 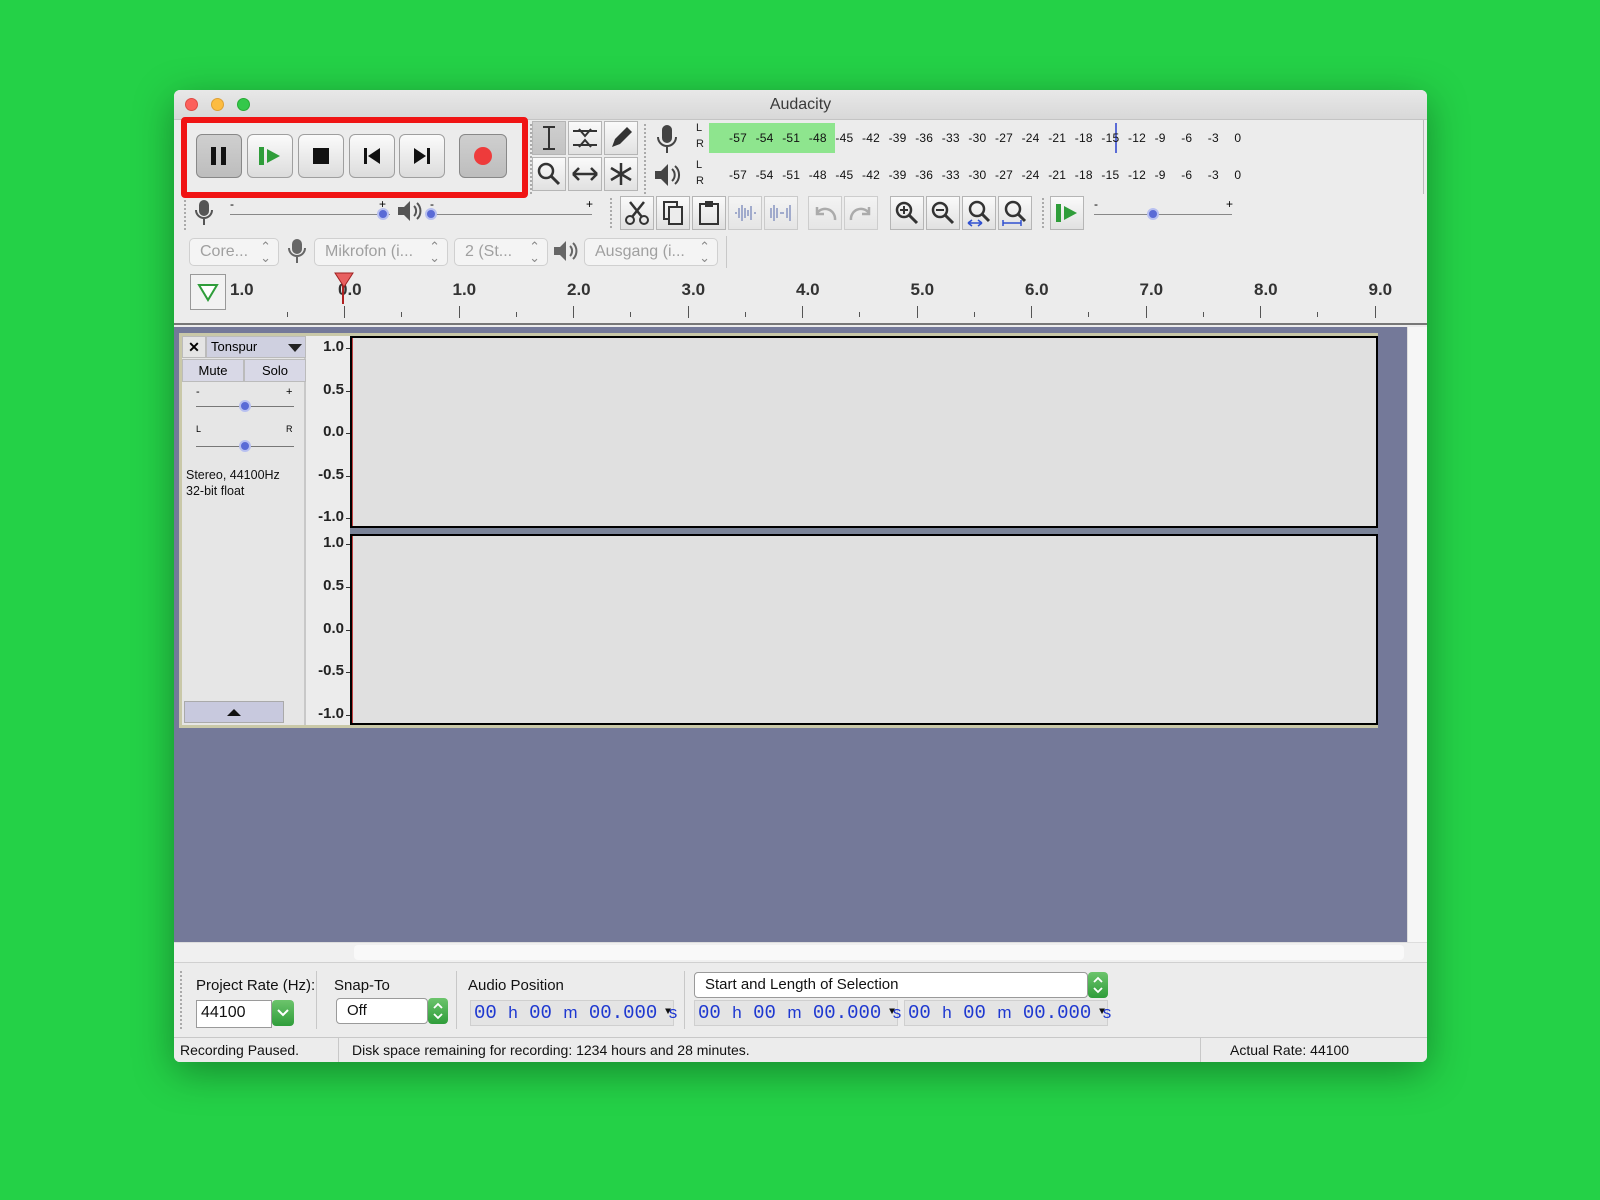 What do you see at coordinates (623, 1013) in the screenshot?
I see `time-seconds: 00.000` at bounding box center [623, 1013].